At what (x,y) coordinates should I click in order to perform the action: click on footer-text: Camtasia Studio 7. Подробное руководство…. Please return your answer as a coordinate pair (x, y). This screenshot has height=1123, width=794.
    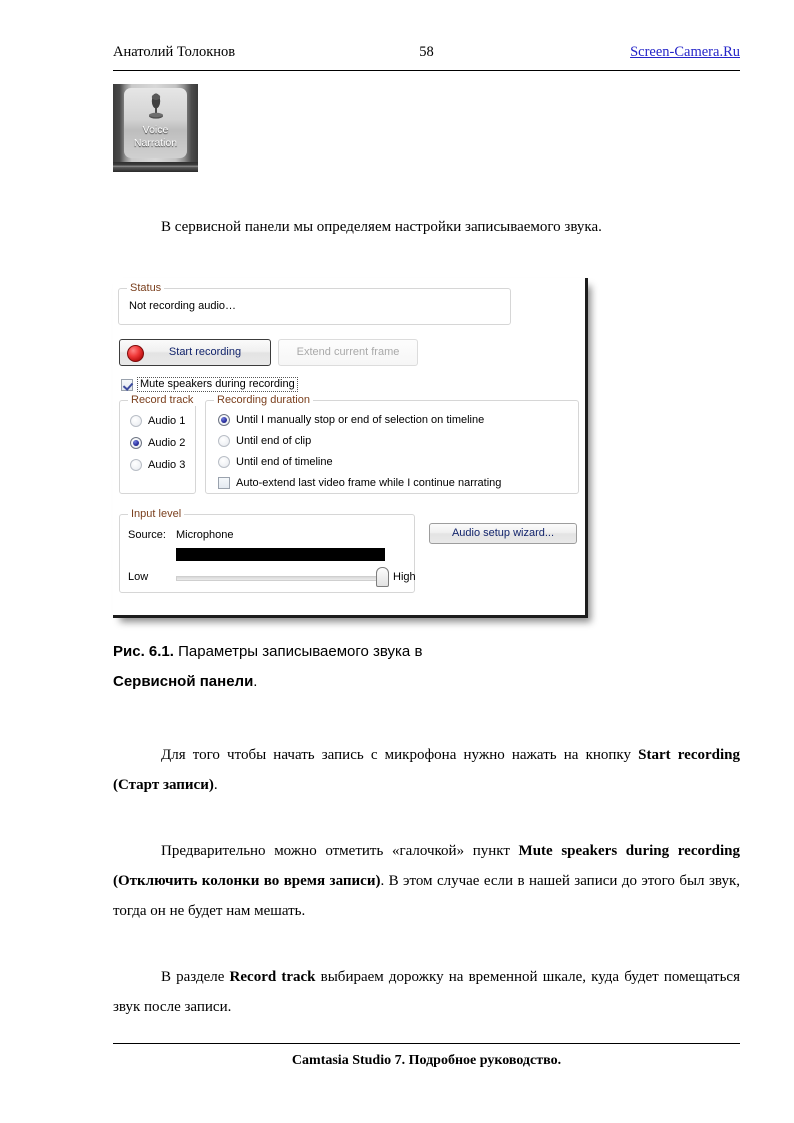
    Looking at the image, I should click on (426, 1060).